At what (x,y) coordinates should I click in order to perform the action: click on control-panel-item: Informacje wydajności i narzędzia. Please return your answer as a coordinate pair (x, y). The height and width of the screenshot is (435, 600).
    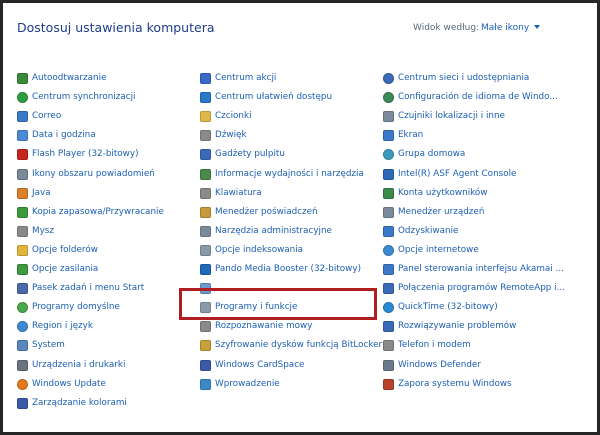
    Looking at the image, I should click on (282, 174).